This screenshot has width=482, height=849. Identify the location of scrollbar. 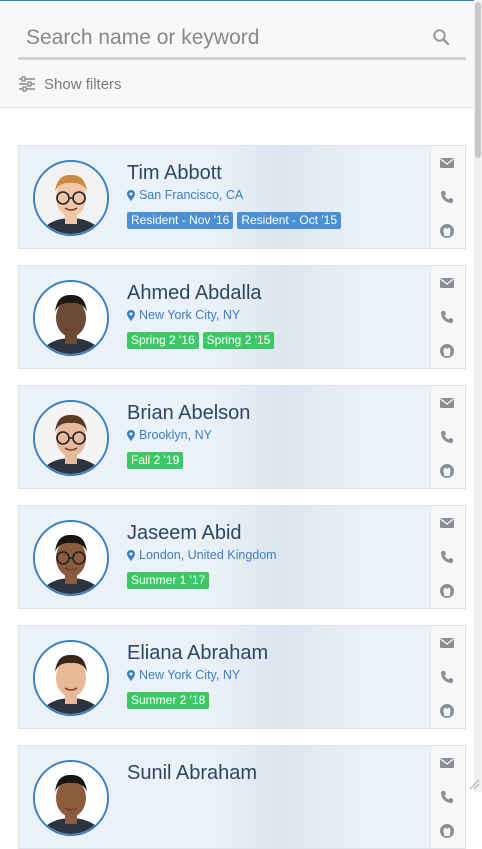
(478, 396).